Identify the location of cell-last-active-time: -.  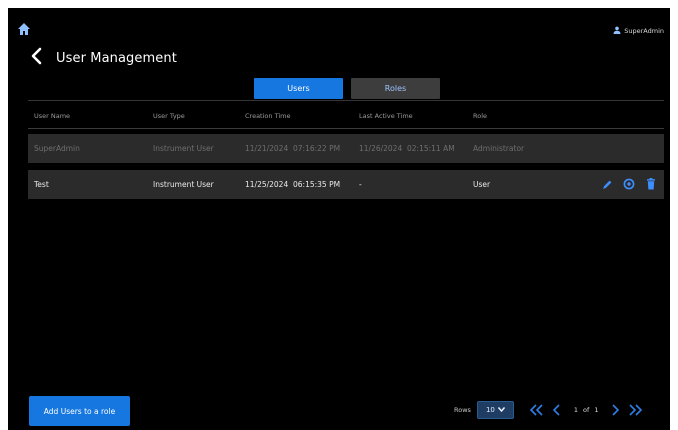
(360, 184).